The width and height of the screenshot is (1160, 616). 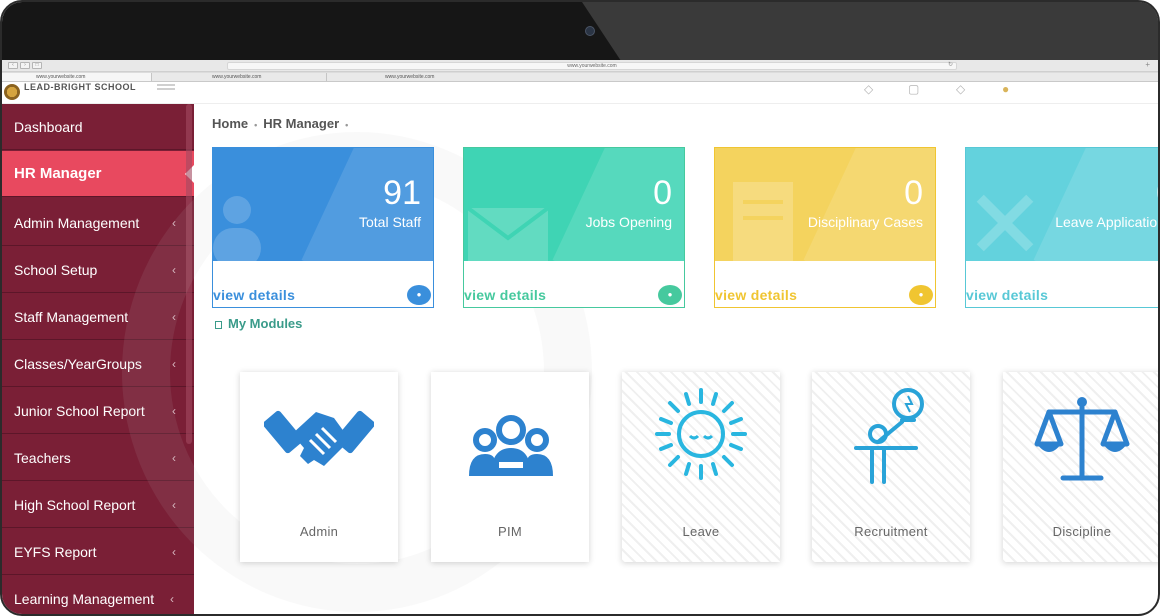 What do you see at coordinates (98, 458) in the screenshot?
I see `sidebar-item-teachers: Teachers ‹` at bounding box center [98, 458].